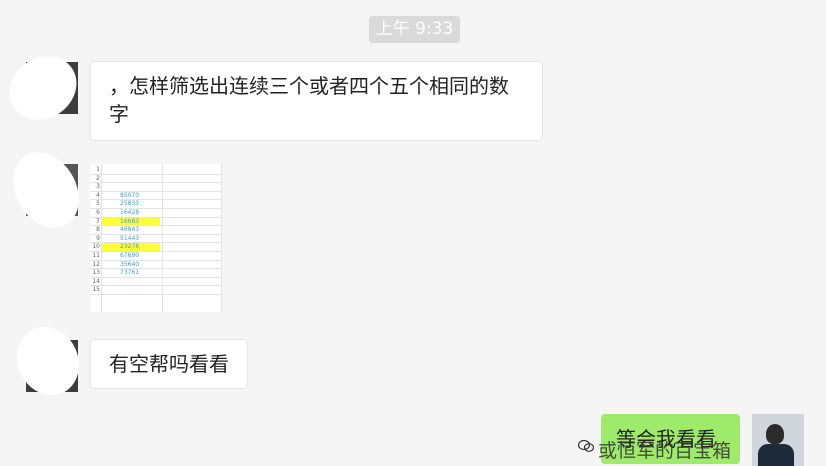  Describe the element at coordinates (98, 187) in the screenshot. I see `row-number: 3` at that location.